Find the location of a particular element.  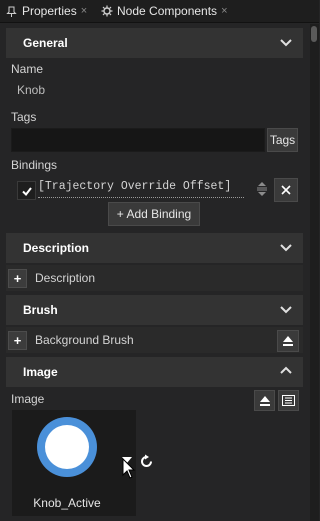

section-title: Description is located at coordinates (56, 248).